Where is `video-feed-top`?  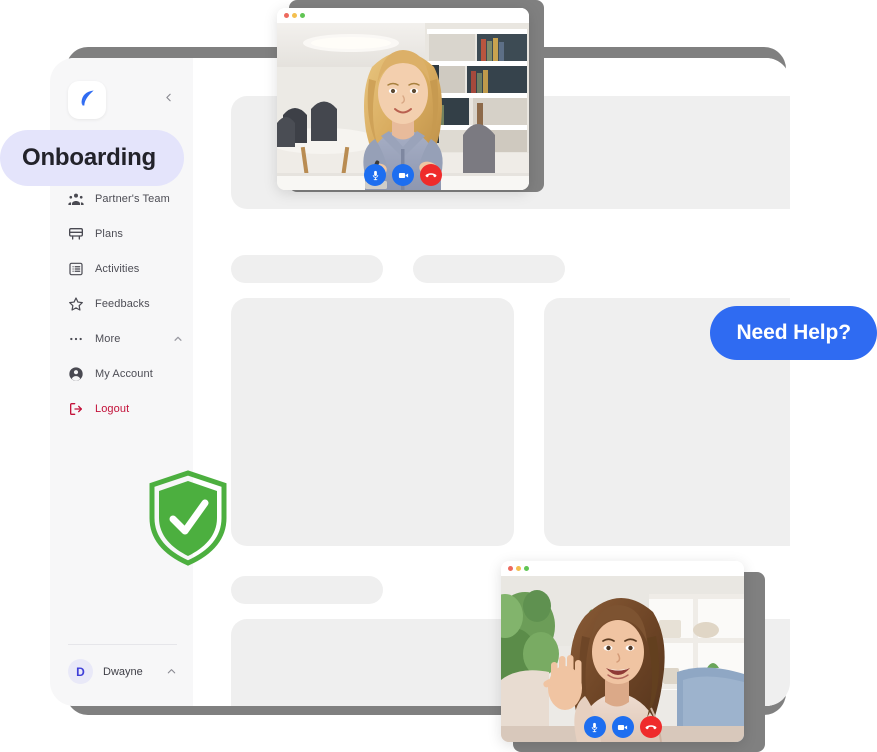
video-feed-top is located at coordinates (403, 106).